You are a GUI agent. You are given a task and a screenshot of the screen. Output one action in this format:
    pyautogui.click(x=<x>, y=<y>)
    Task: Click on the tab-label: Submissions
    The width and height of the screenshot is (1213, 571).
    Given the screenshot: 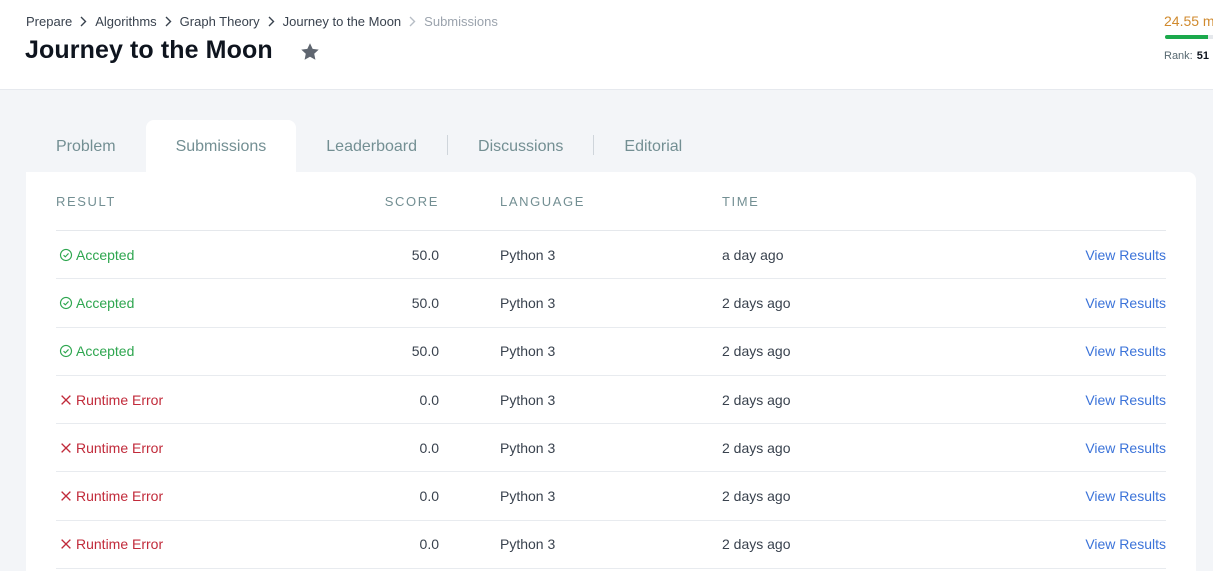 What is the action you would take?
    pyautogui.click(x=221, y=146)
    